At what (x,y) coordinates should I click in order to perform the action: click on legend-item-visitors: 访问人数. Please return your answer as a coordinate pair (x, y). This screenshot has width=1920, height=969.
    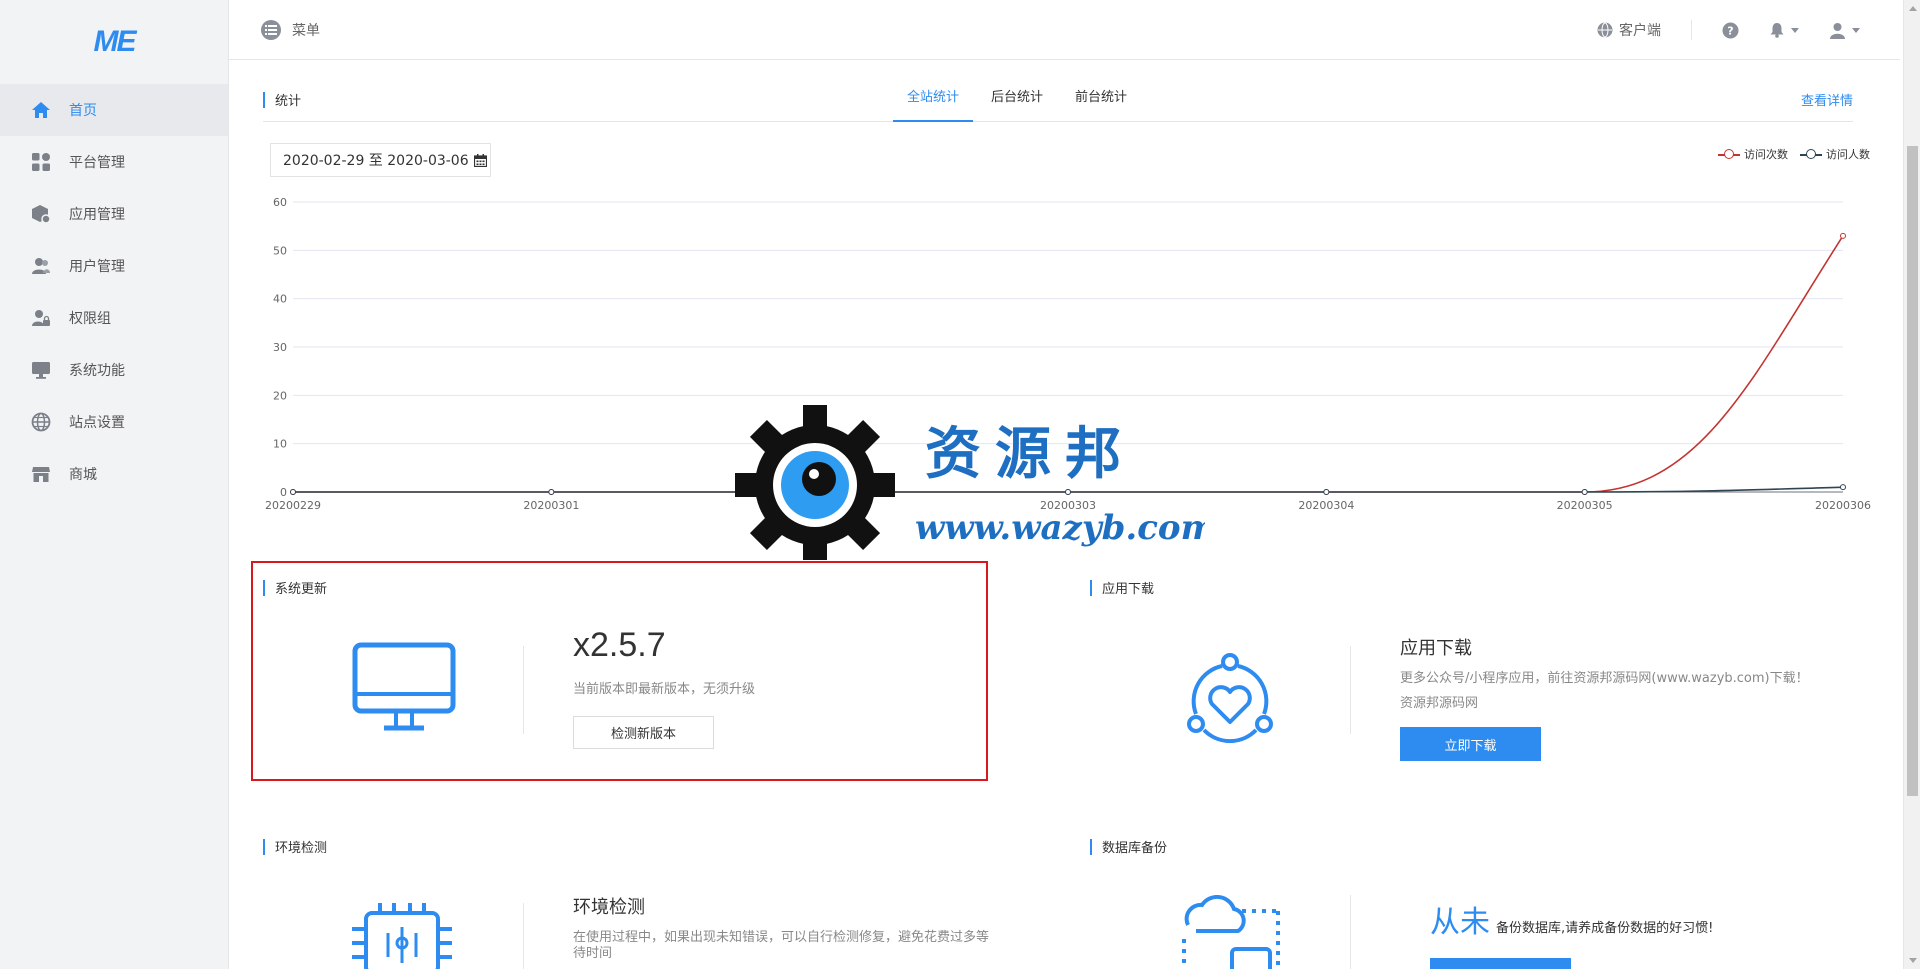
    Looking at the image, I should click on (1835, 154).